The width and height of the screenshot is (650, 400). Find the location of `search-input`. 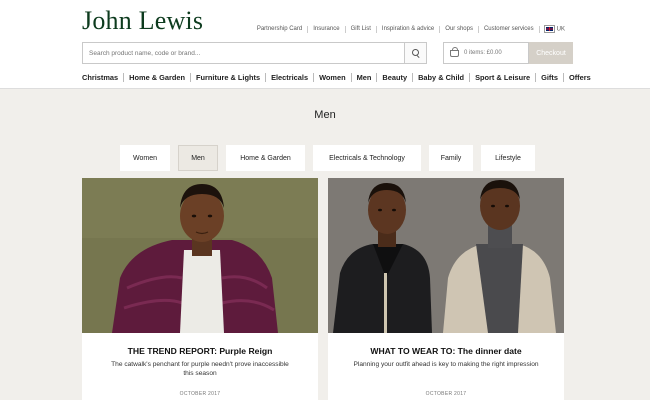

search-input is located at coordinates (244, 53).